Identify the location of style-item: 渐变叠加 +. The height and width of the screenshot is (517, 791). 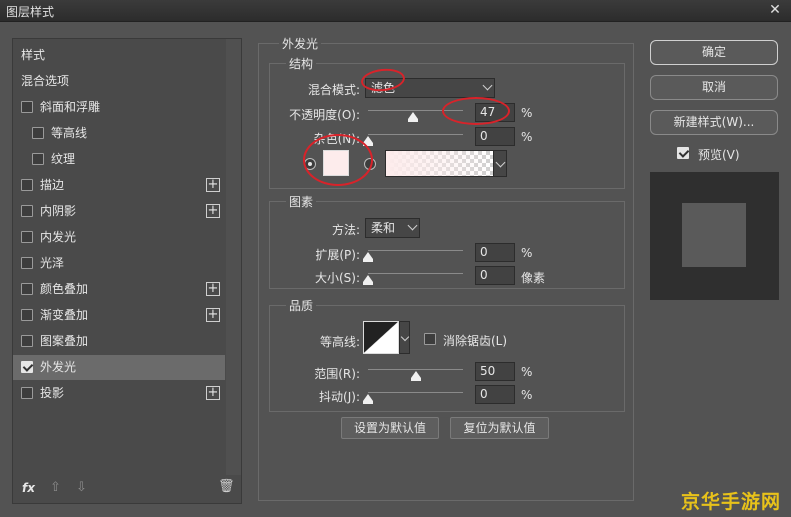
(119, 315).